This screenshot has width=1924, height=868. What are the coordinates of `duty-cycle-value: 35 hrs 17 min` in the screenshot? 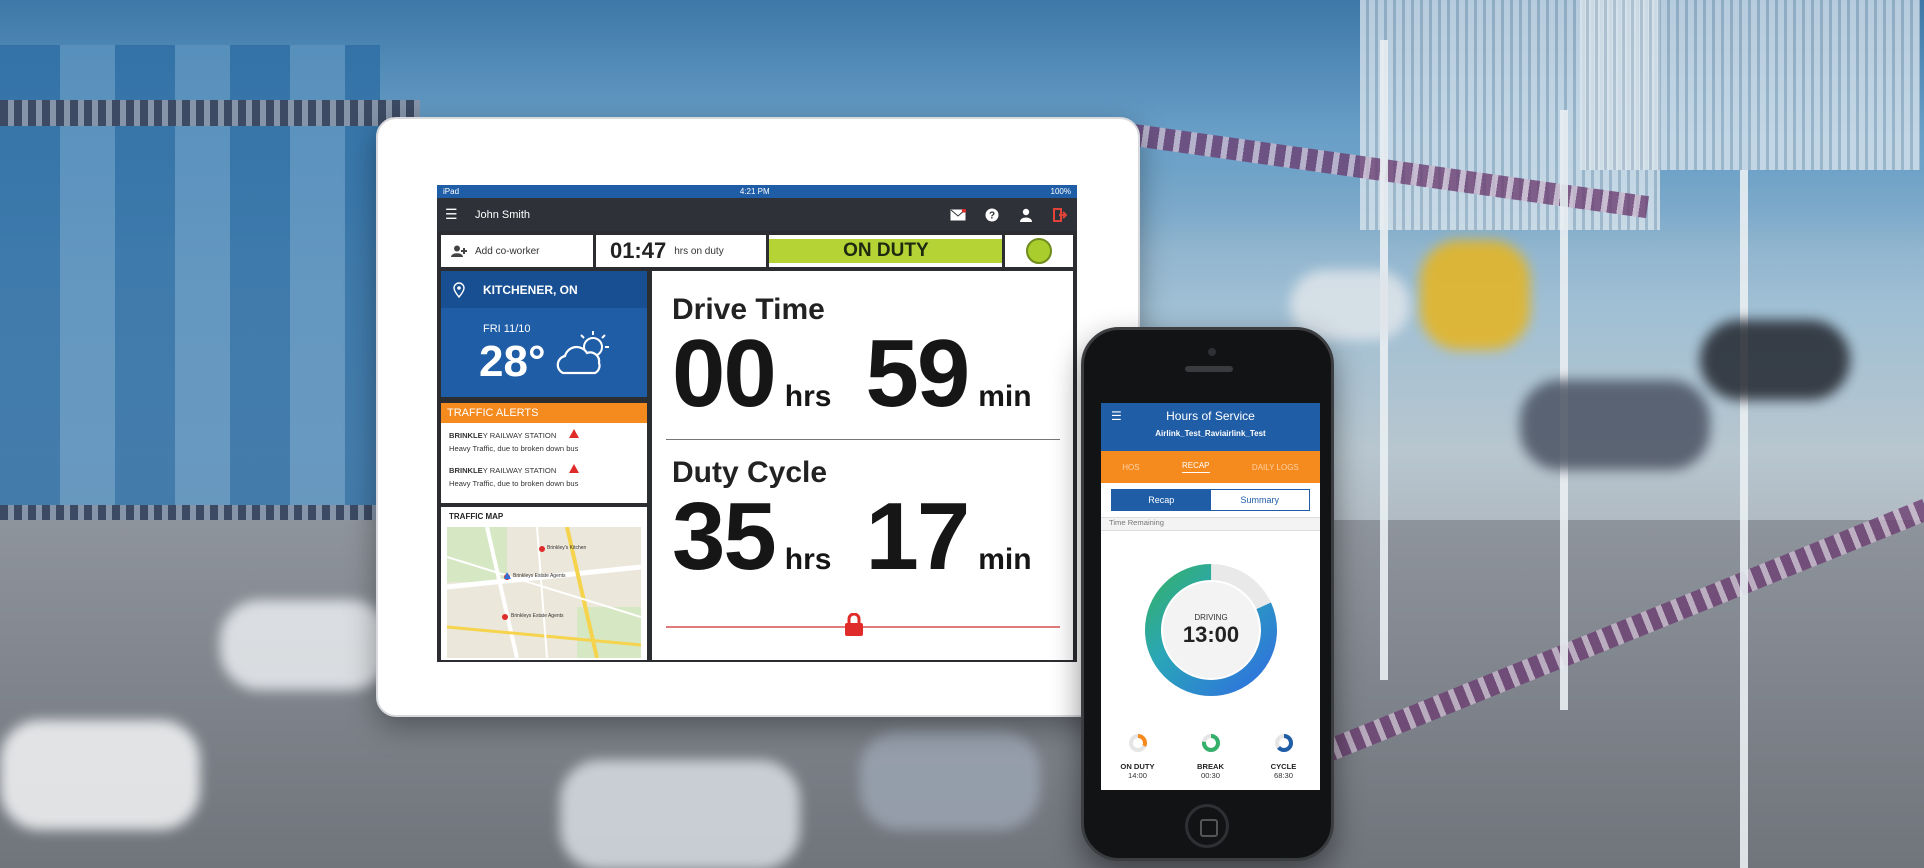 It's located at (869, 537).